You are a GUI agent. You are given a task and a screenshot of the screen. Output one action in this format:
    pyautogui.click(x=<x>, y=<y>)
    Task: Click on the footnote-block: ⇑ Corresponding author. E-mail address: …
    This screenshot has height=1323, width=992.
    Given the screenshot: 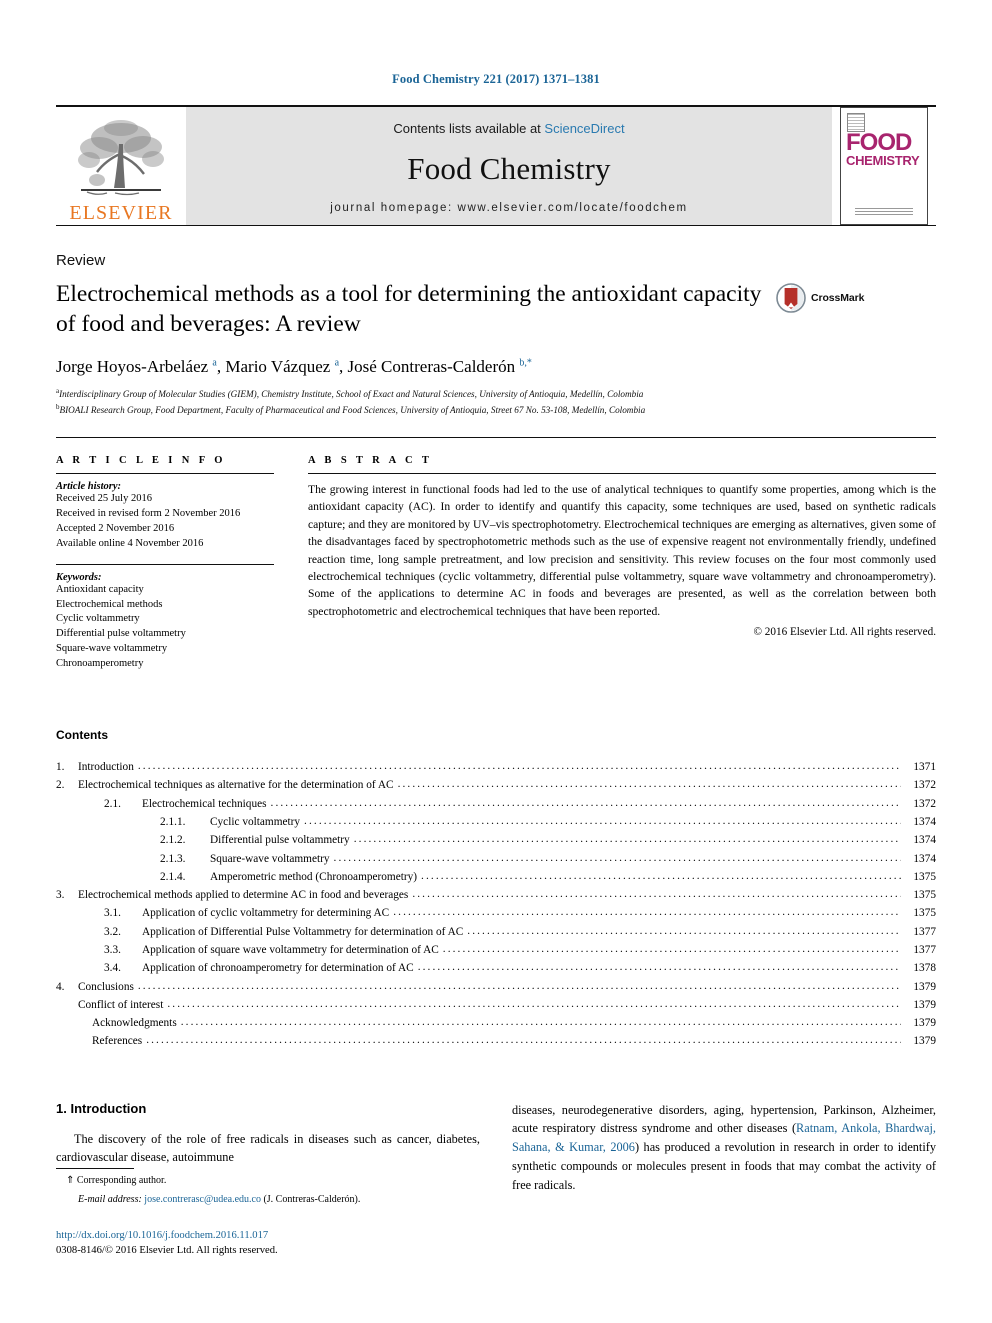 What is the action you would take?
    pyautogui.click(x=266, y=1187)
    